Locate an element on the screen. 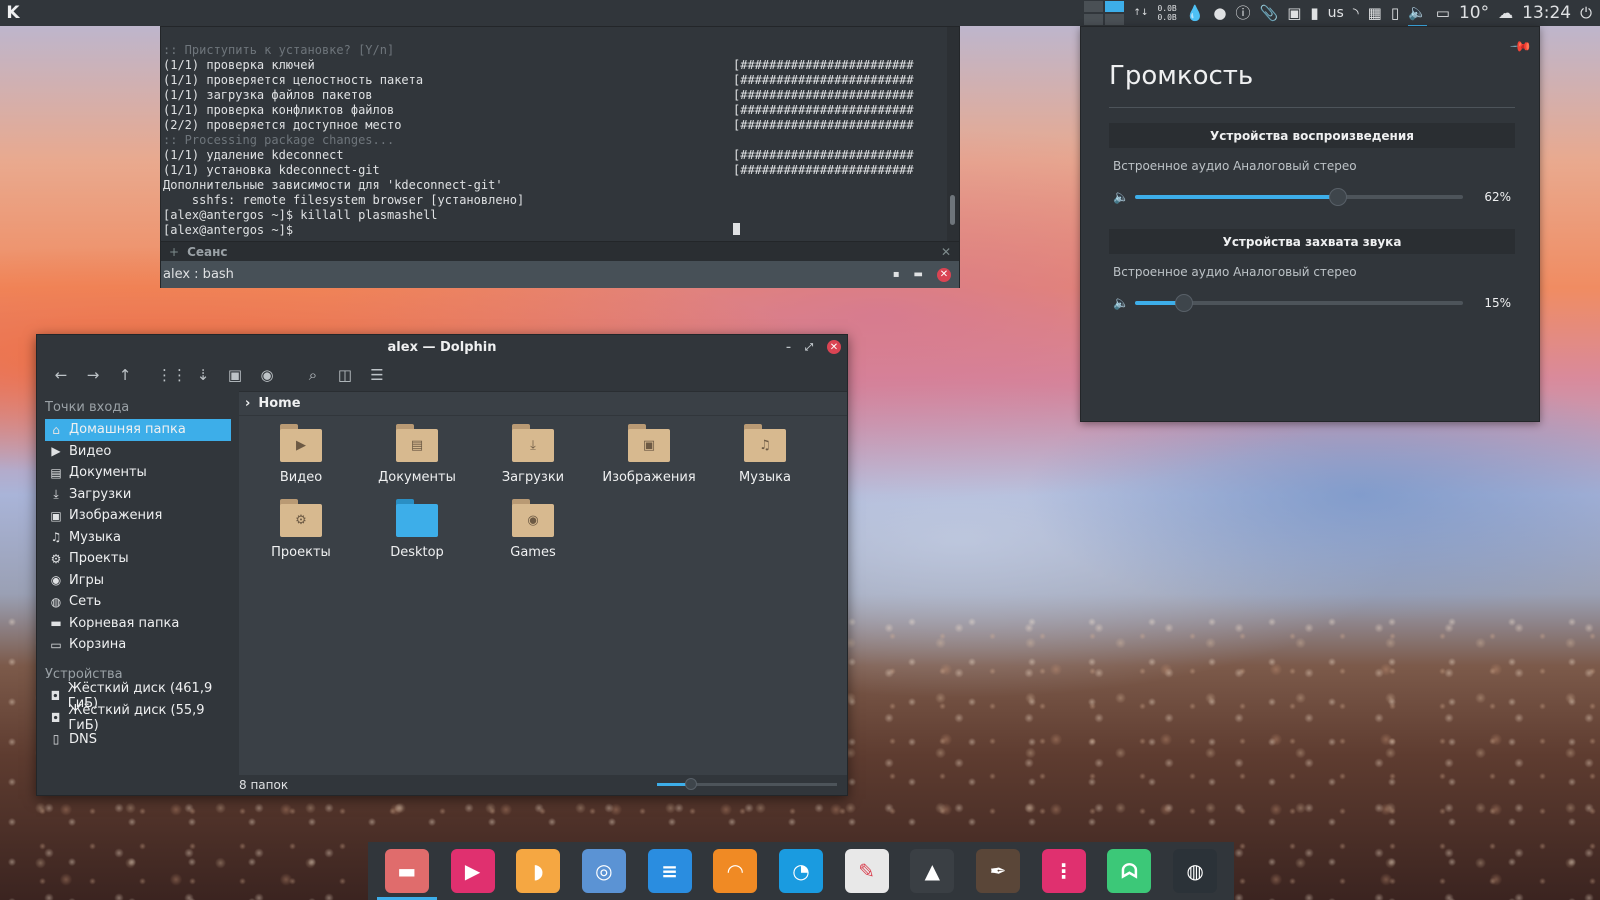 Image resolution: width=1600 pixels, height=900 pixels. mixer-icon: ⋮ is located at coordinates (1063, 871).